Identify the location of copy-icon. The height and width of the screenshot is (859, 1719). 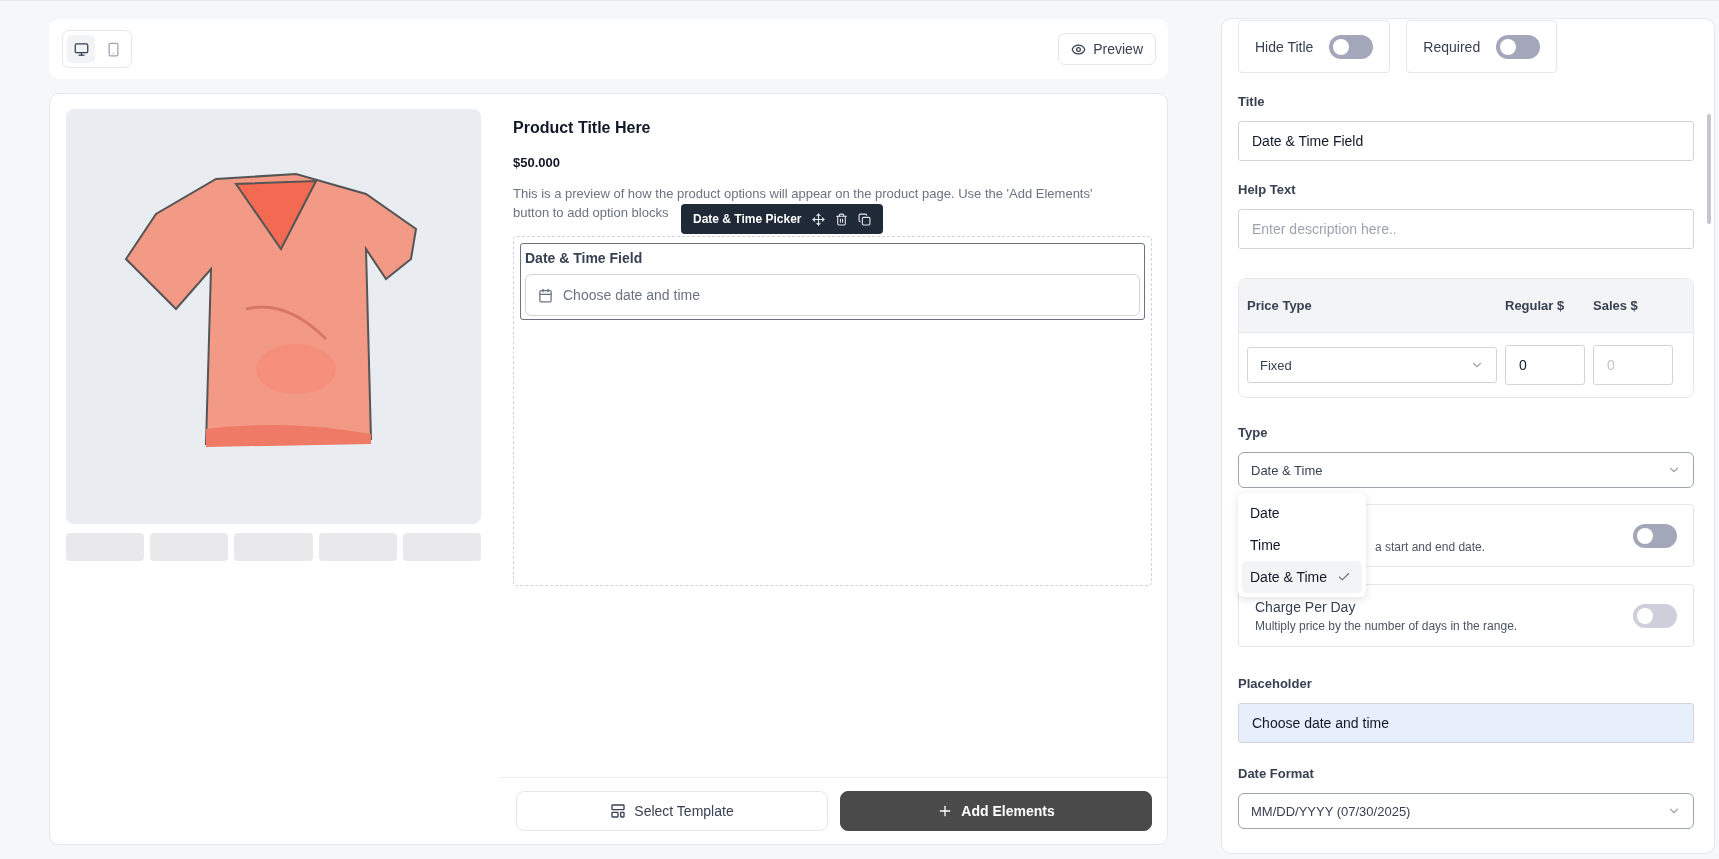
(864, 219).